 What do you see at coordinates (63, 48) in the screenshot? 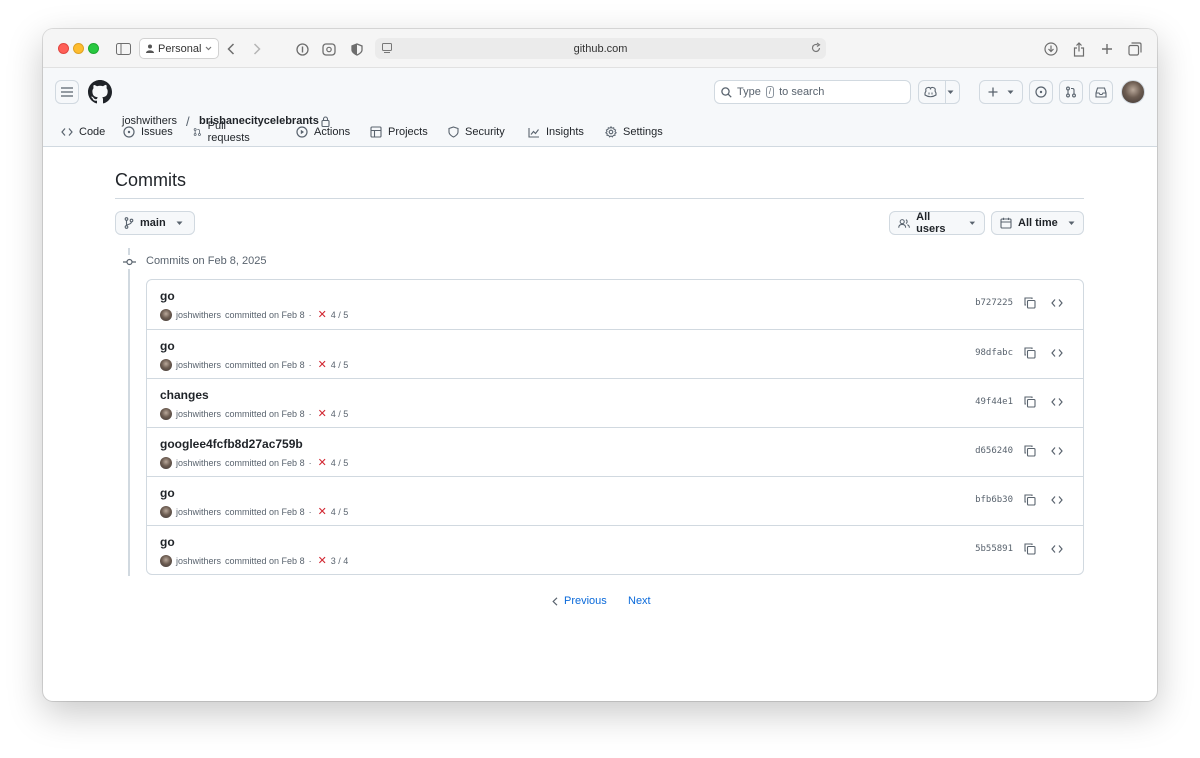
I see `close-window-button` at bounding box center [63, 48].